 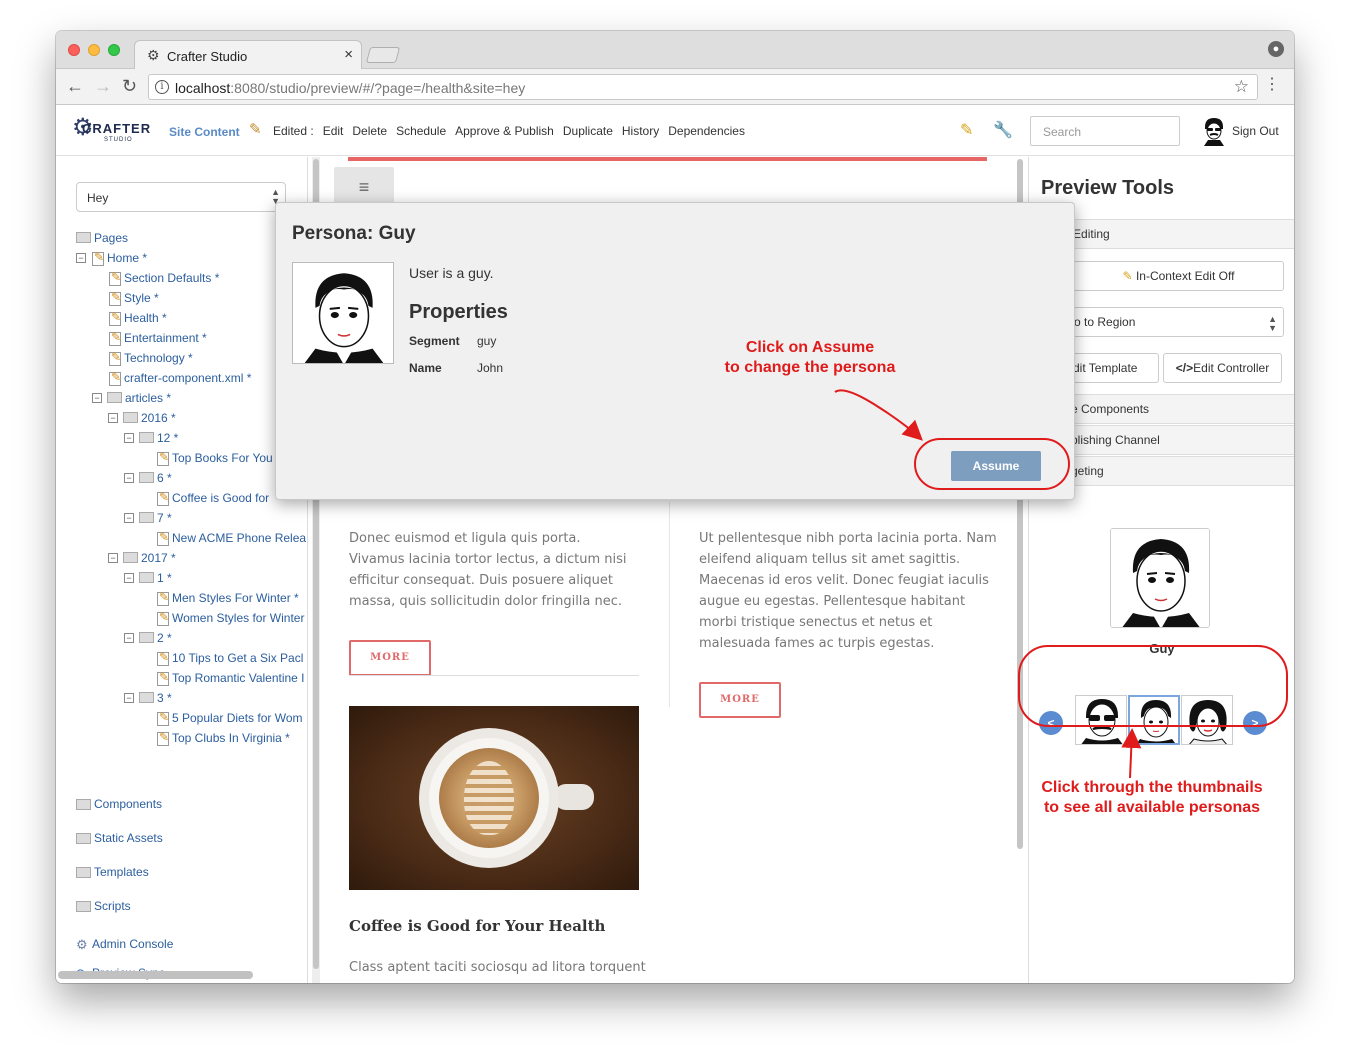 I want to click on tree-item: Women Styles for Winter, so click(x=230, y=617).